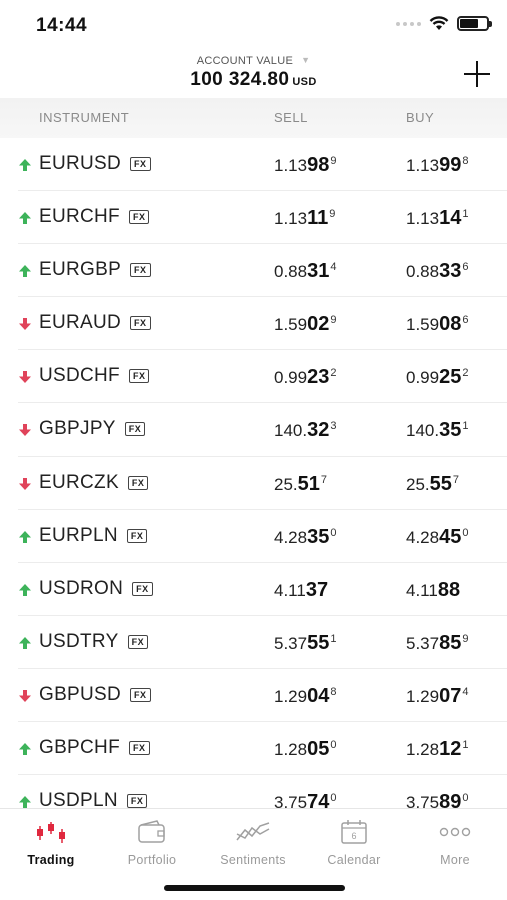  Describe the element at coordinates (450, 324) in the screenshot. I see `buy-price-big: 08` at that location.